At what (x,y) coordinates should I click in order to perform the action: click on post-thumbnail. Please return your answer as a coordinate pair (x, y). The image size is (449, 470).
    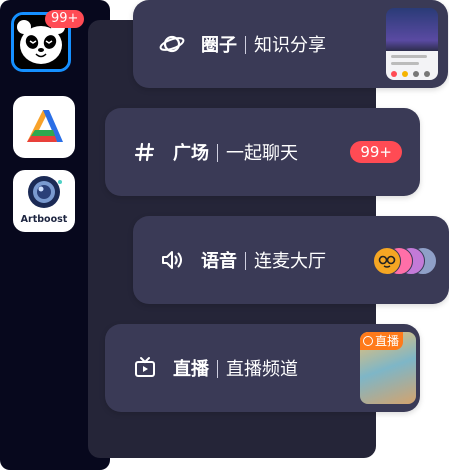
    Looking at the image, I should click on (412, 44).